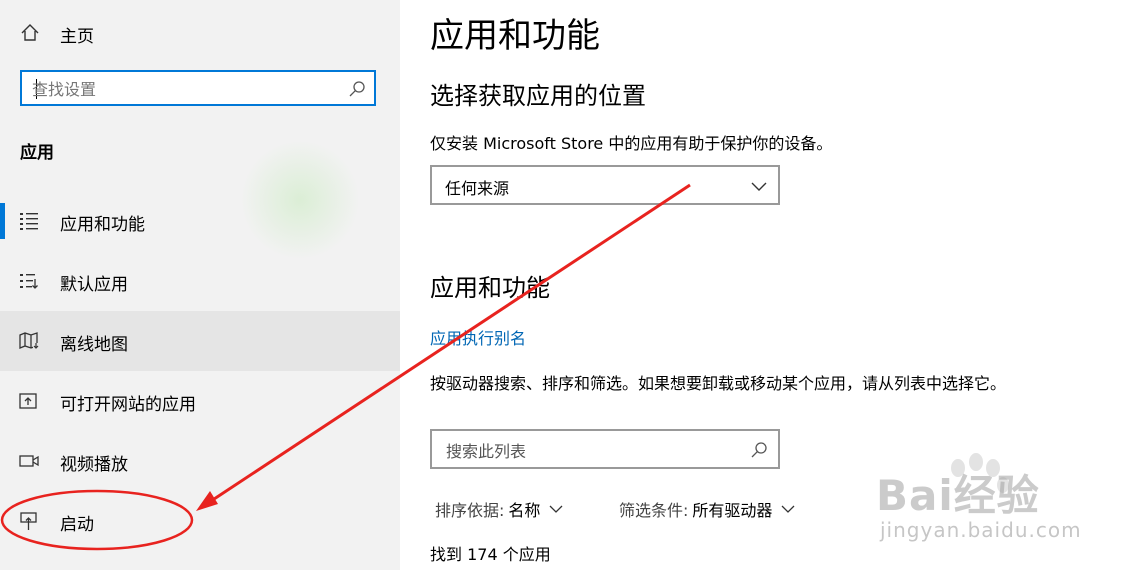  Describe the element at coordinates (538, 96) in the screenshot. I see `choose-location-heading: 选择获取应用的位置` at that location.